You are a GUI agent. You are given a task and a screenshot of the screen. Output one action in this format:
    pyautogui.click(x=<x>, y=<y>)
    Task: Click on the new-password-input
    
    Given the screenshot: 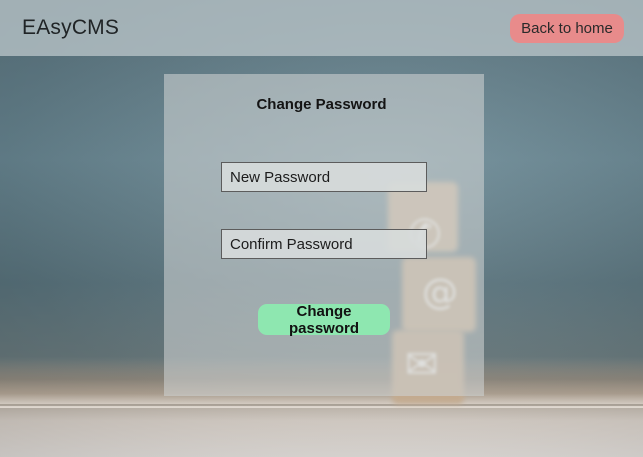 What is the action you would take?
    pyautogui.click(x=324, y=177)
    